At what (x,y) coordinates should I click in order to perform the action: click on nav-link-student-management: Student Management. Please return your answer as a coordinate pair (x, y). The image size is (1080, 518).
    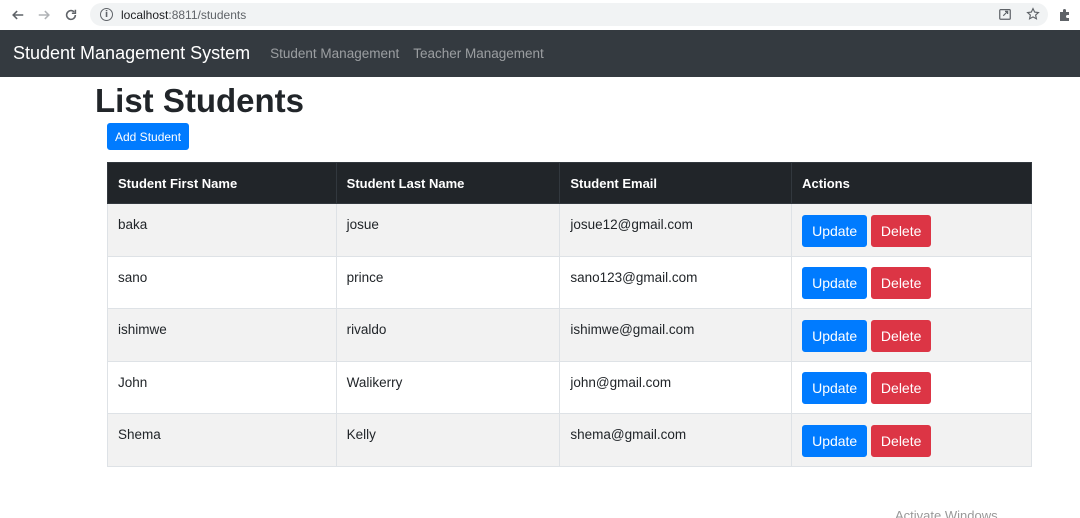
    Looking at the image, I should click on (334, 53).